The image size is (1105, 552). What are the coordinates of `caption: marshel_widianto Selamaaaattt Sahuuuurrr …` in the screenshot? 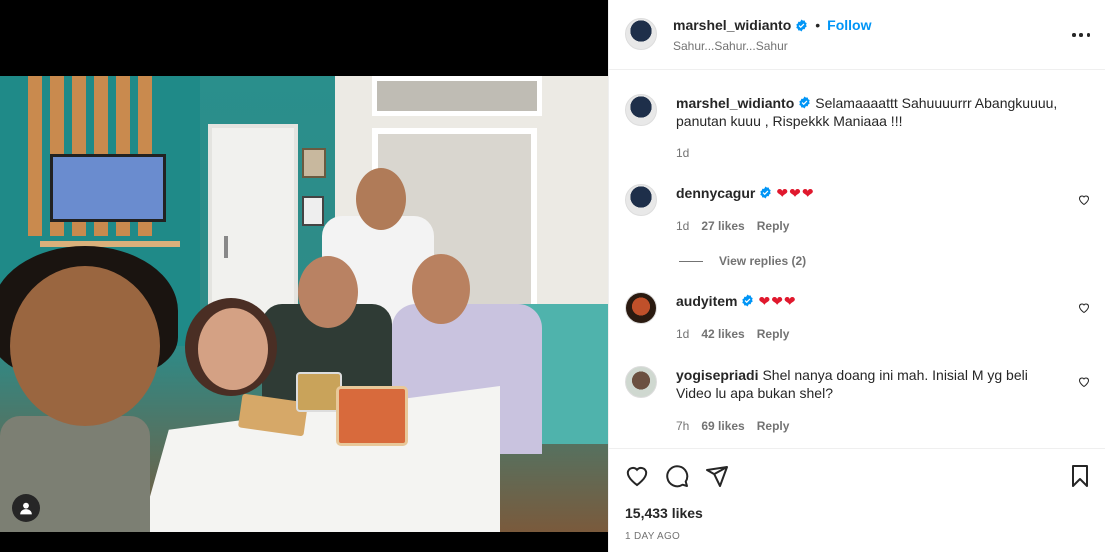 It's located at (857, 129).